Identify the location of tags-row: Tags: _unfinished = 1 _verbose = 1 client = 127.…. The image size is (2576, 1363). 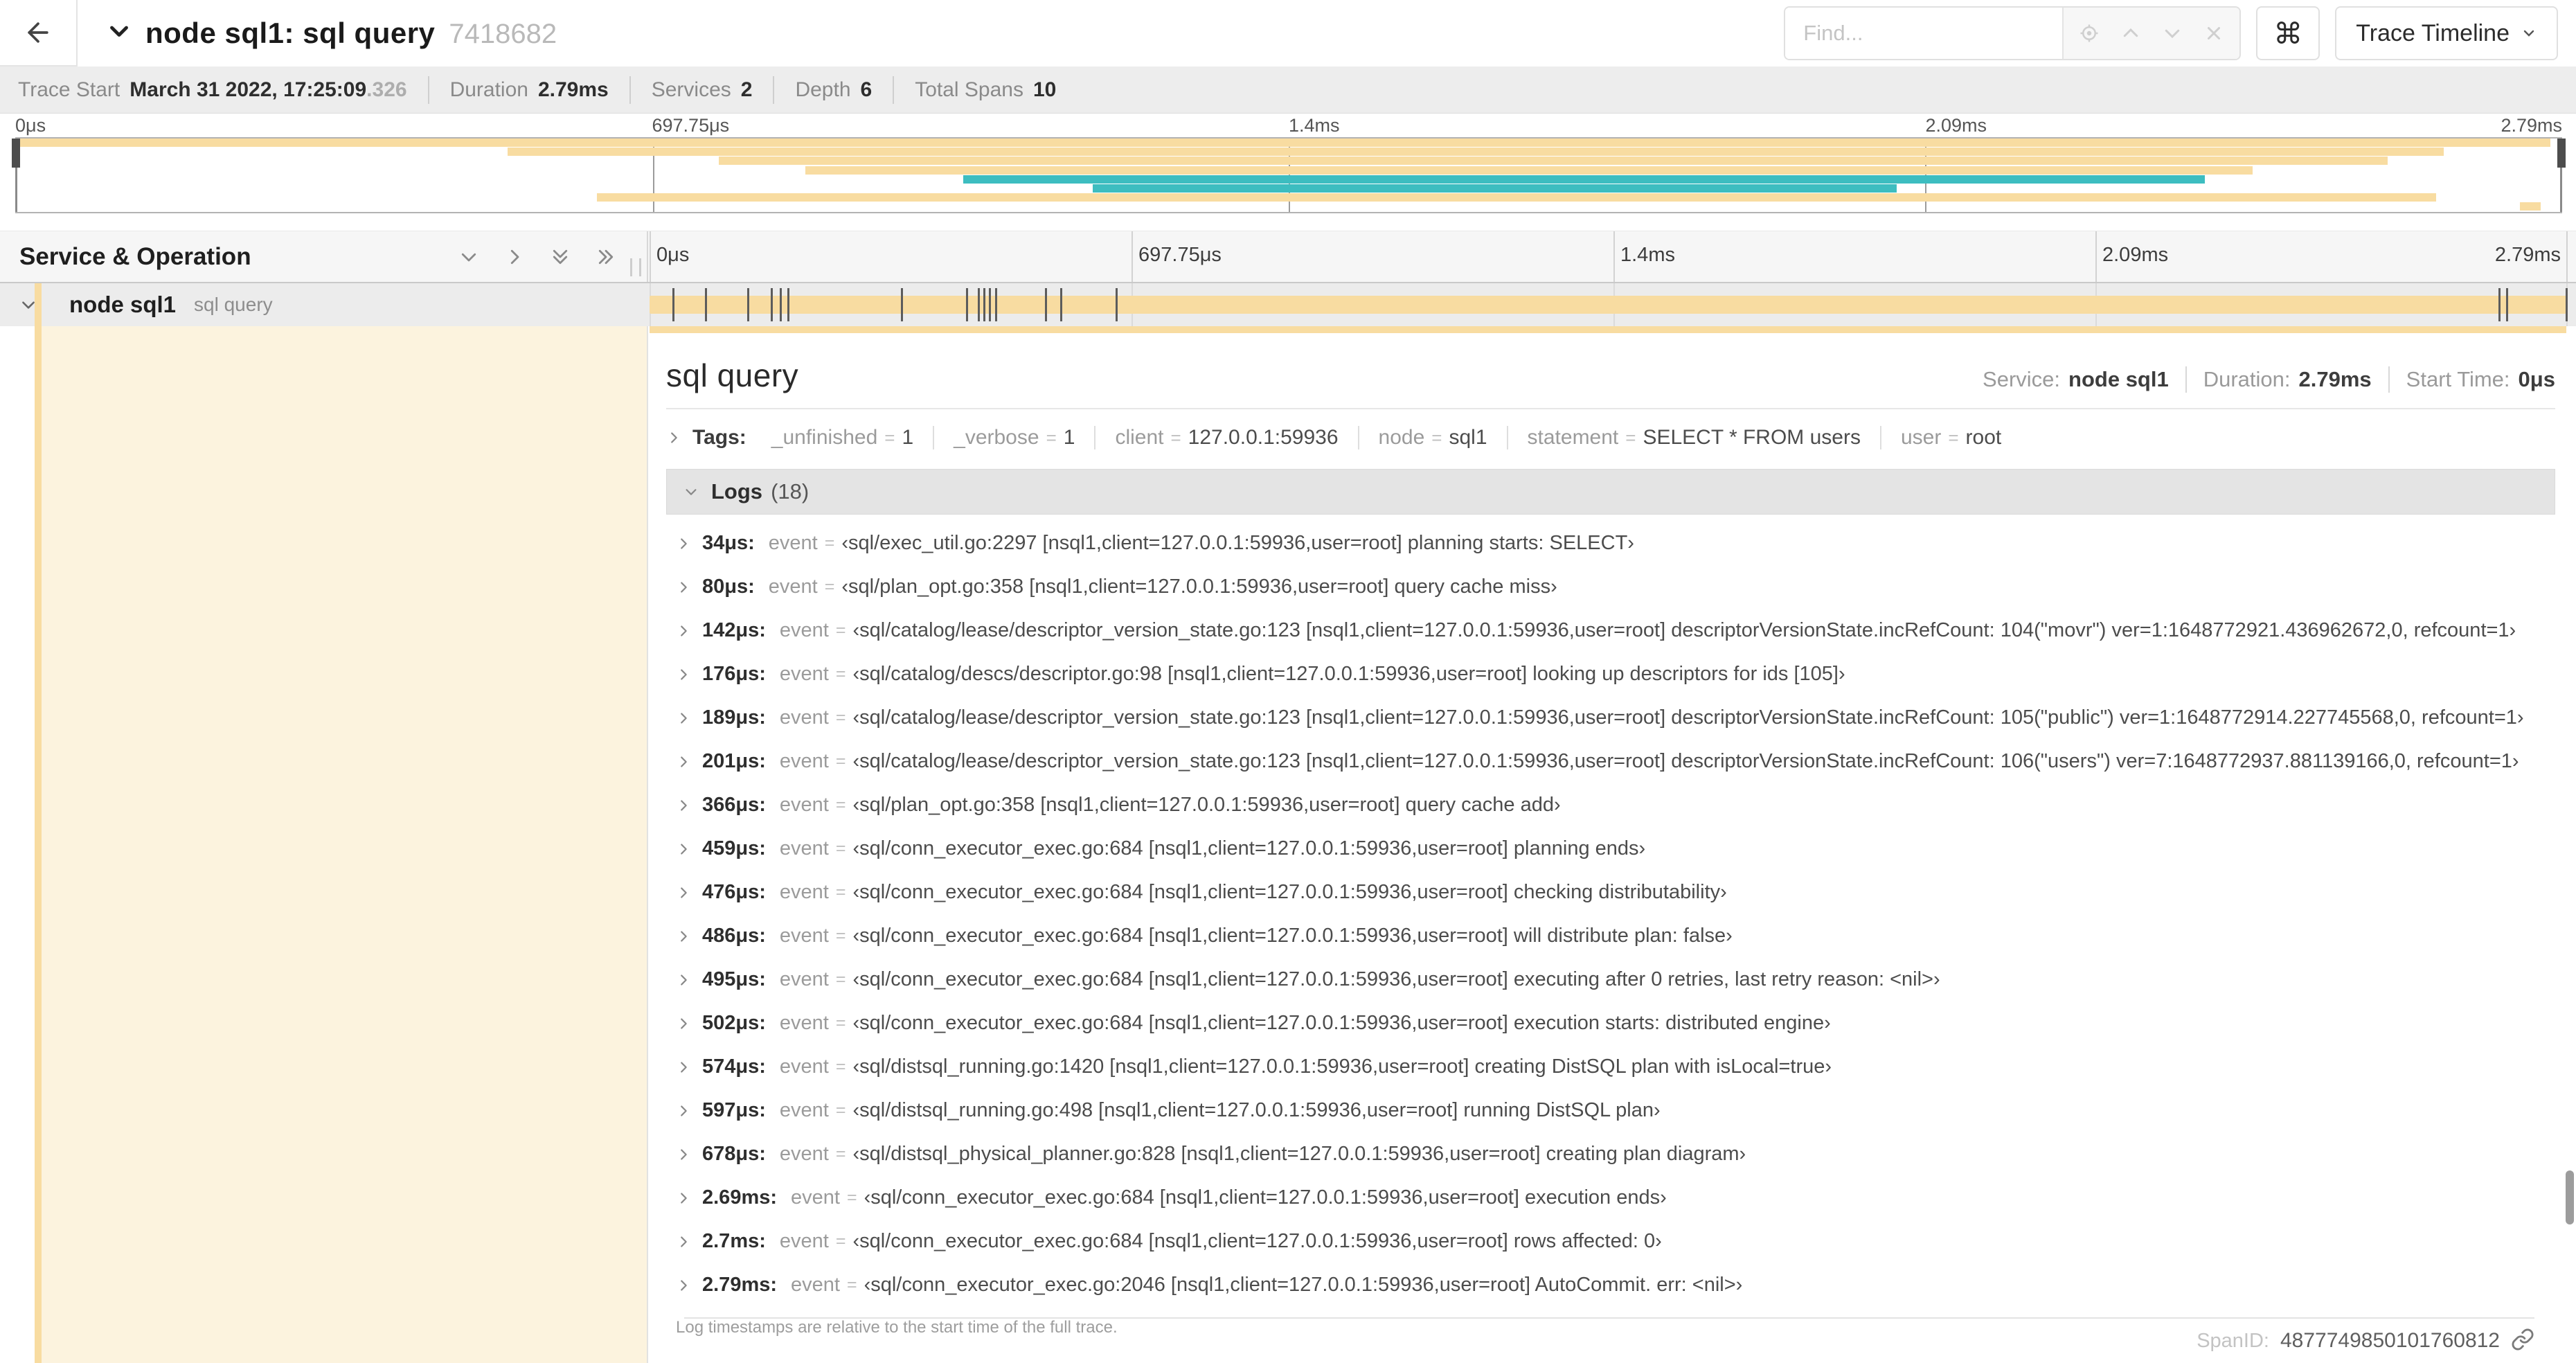
(1611, 437).